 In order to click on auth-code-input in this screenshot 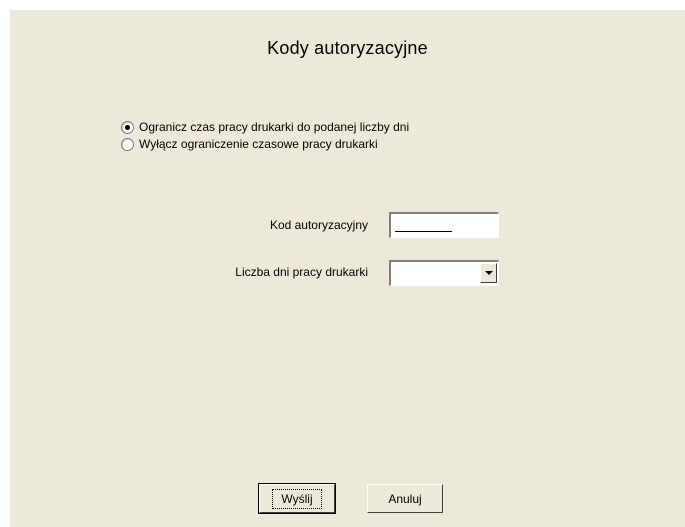, I will do `click(444, 225)`.